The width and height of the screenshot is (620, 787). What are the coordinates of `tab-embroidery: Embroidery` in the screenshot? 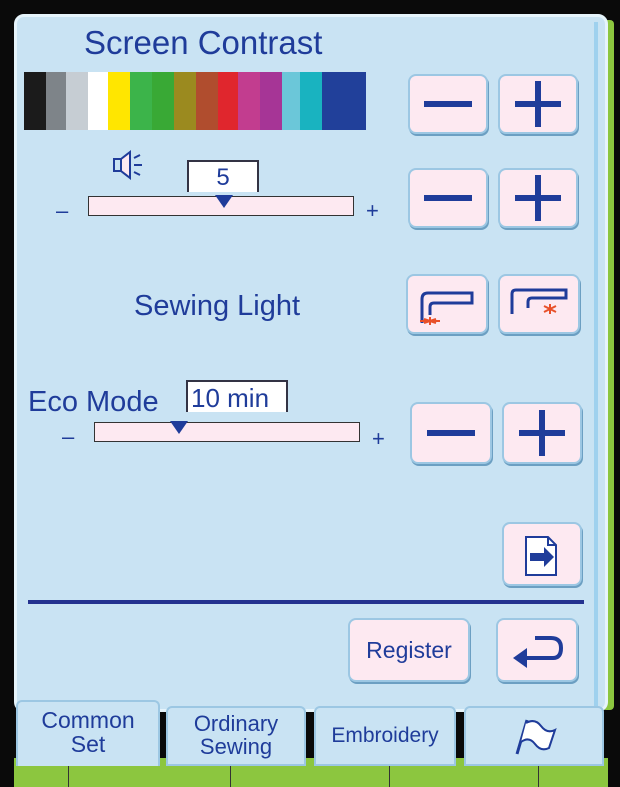 It's located at (385, 736).